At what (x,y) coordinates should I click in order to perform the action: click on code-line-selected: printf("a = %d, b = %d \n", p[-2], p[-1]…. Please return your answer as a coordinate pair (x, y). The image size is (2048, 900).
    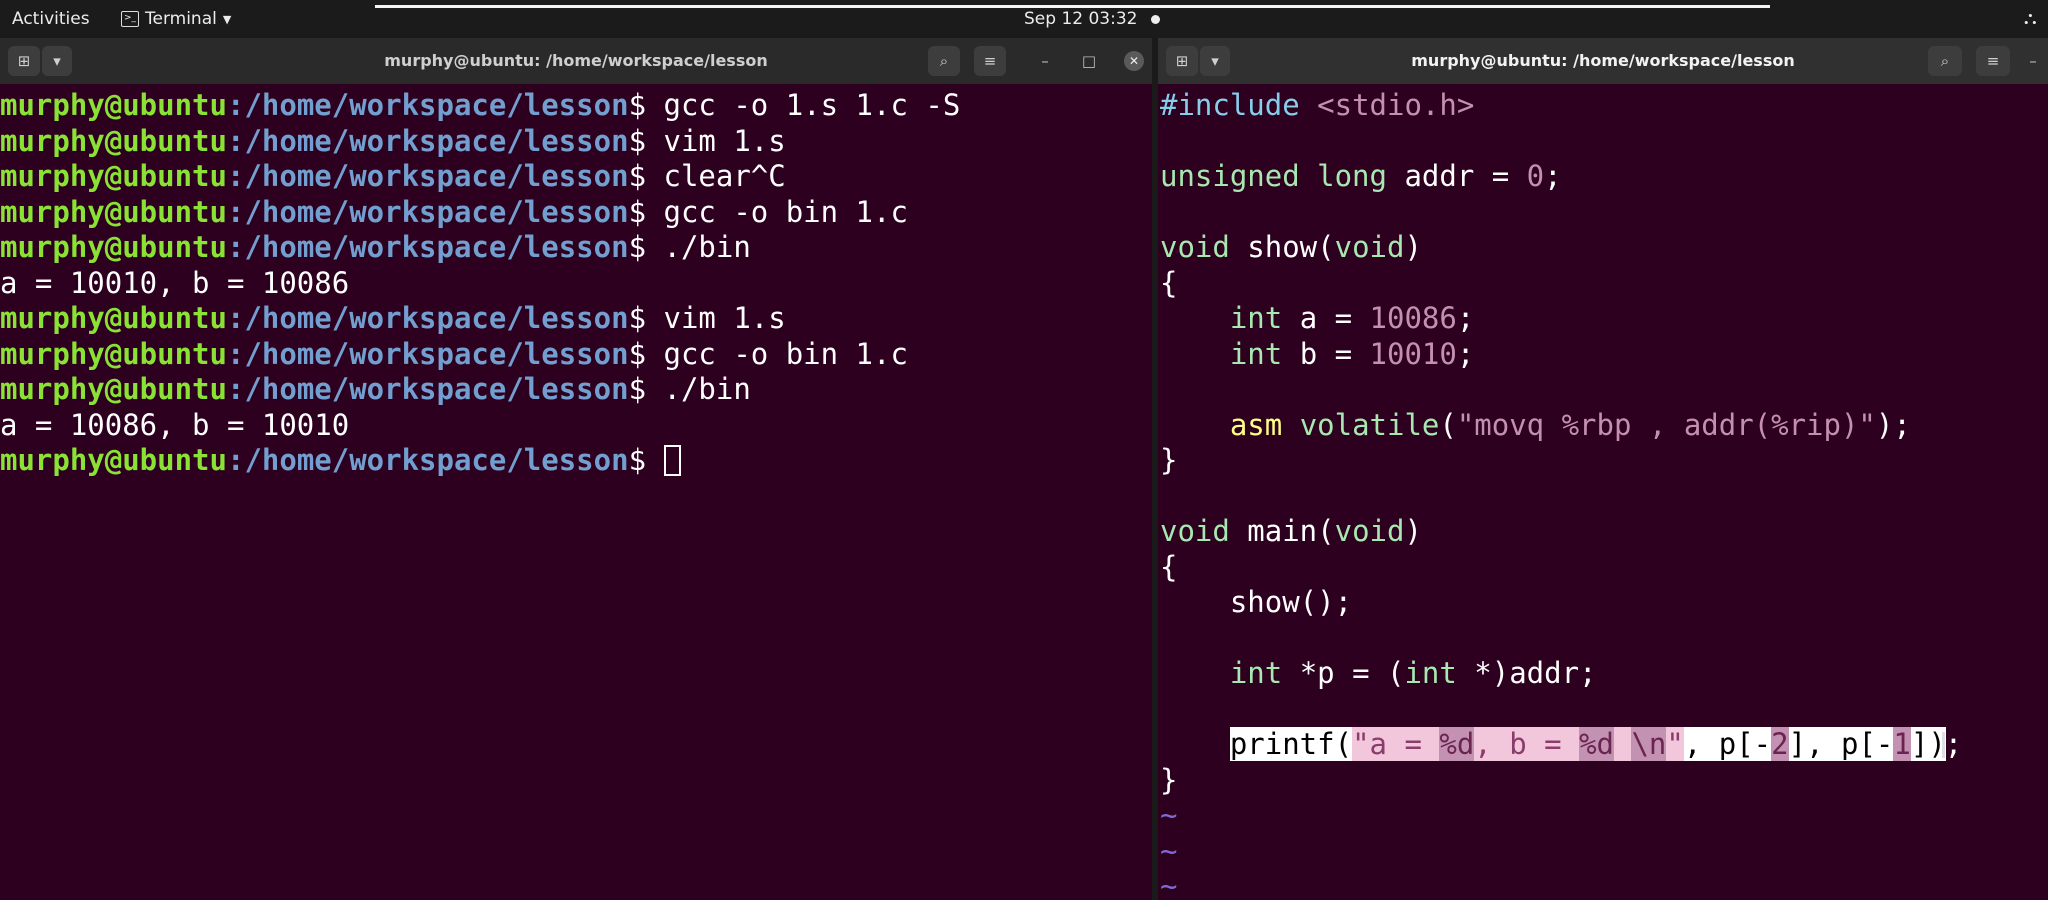
    Looking at the image, I should click on (1604, 745).